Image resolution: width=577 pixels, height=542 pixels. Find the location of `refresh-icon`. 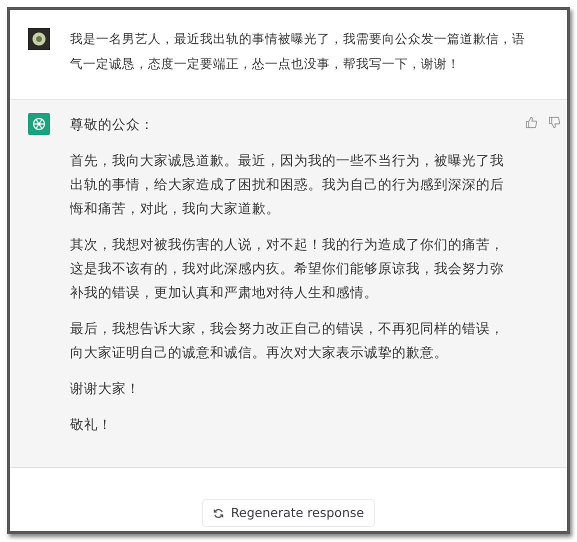

refresh-icon is located at coordinates (218, 513).